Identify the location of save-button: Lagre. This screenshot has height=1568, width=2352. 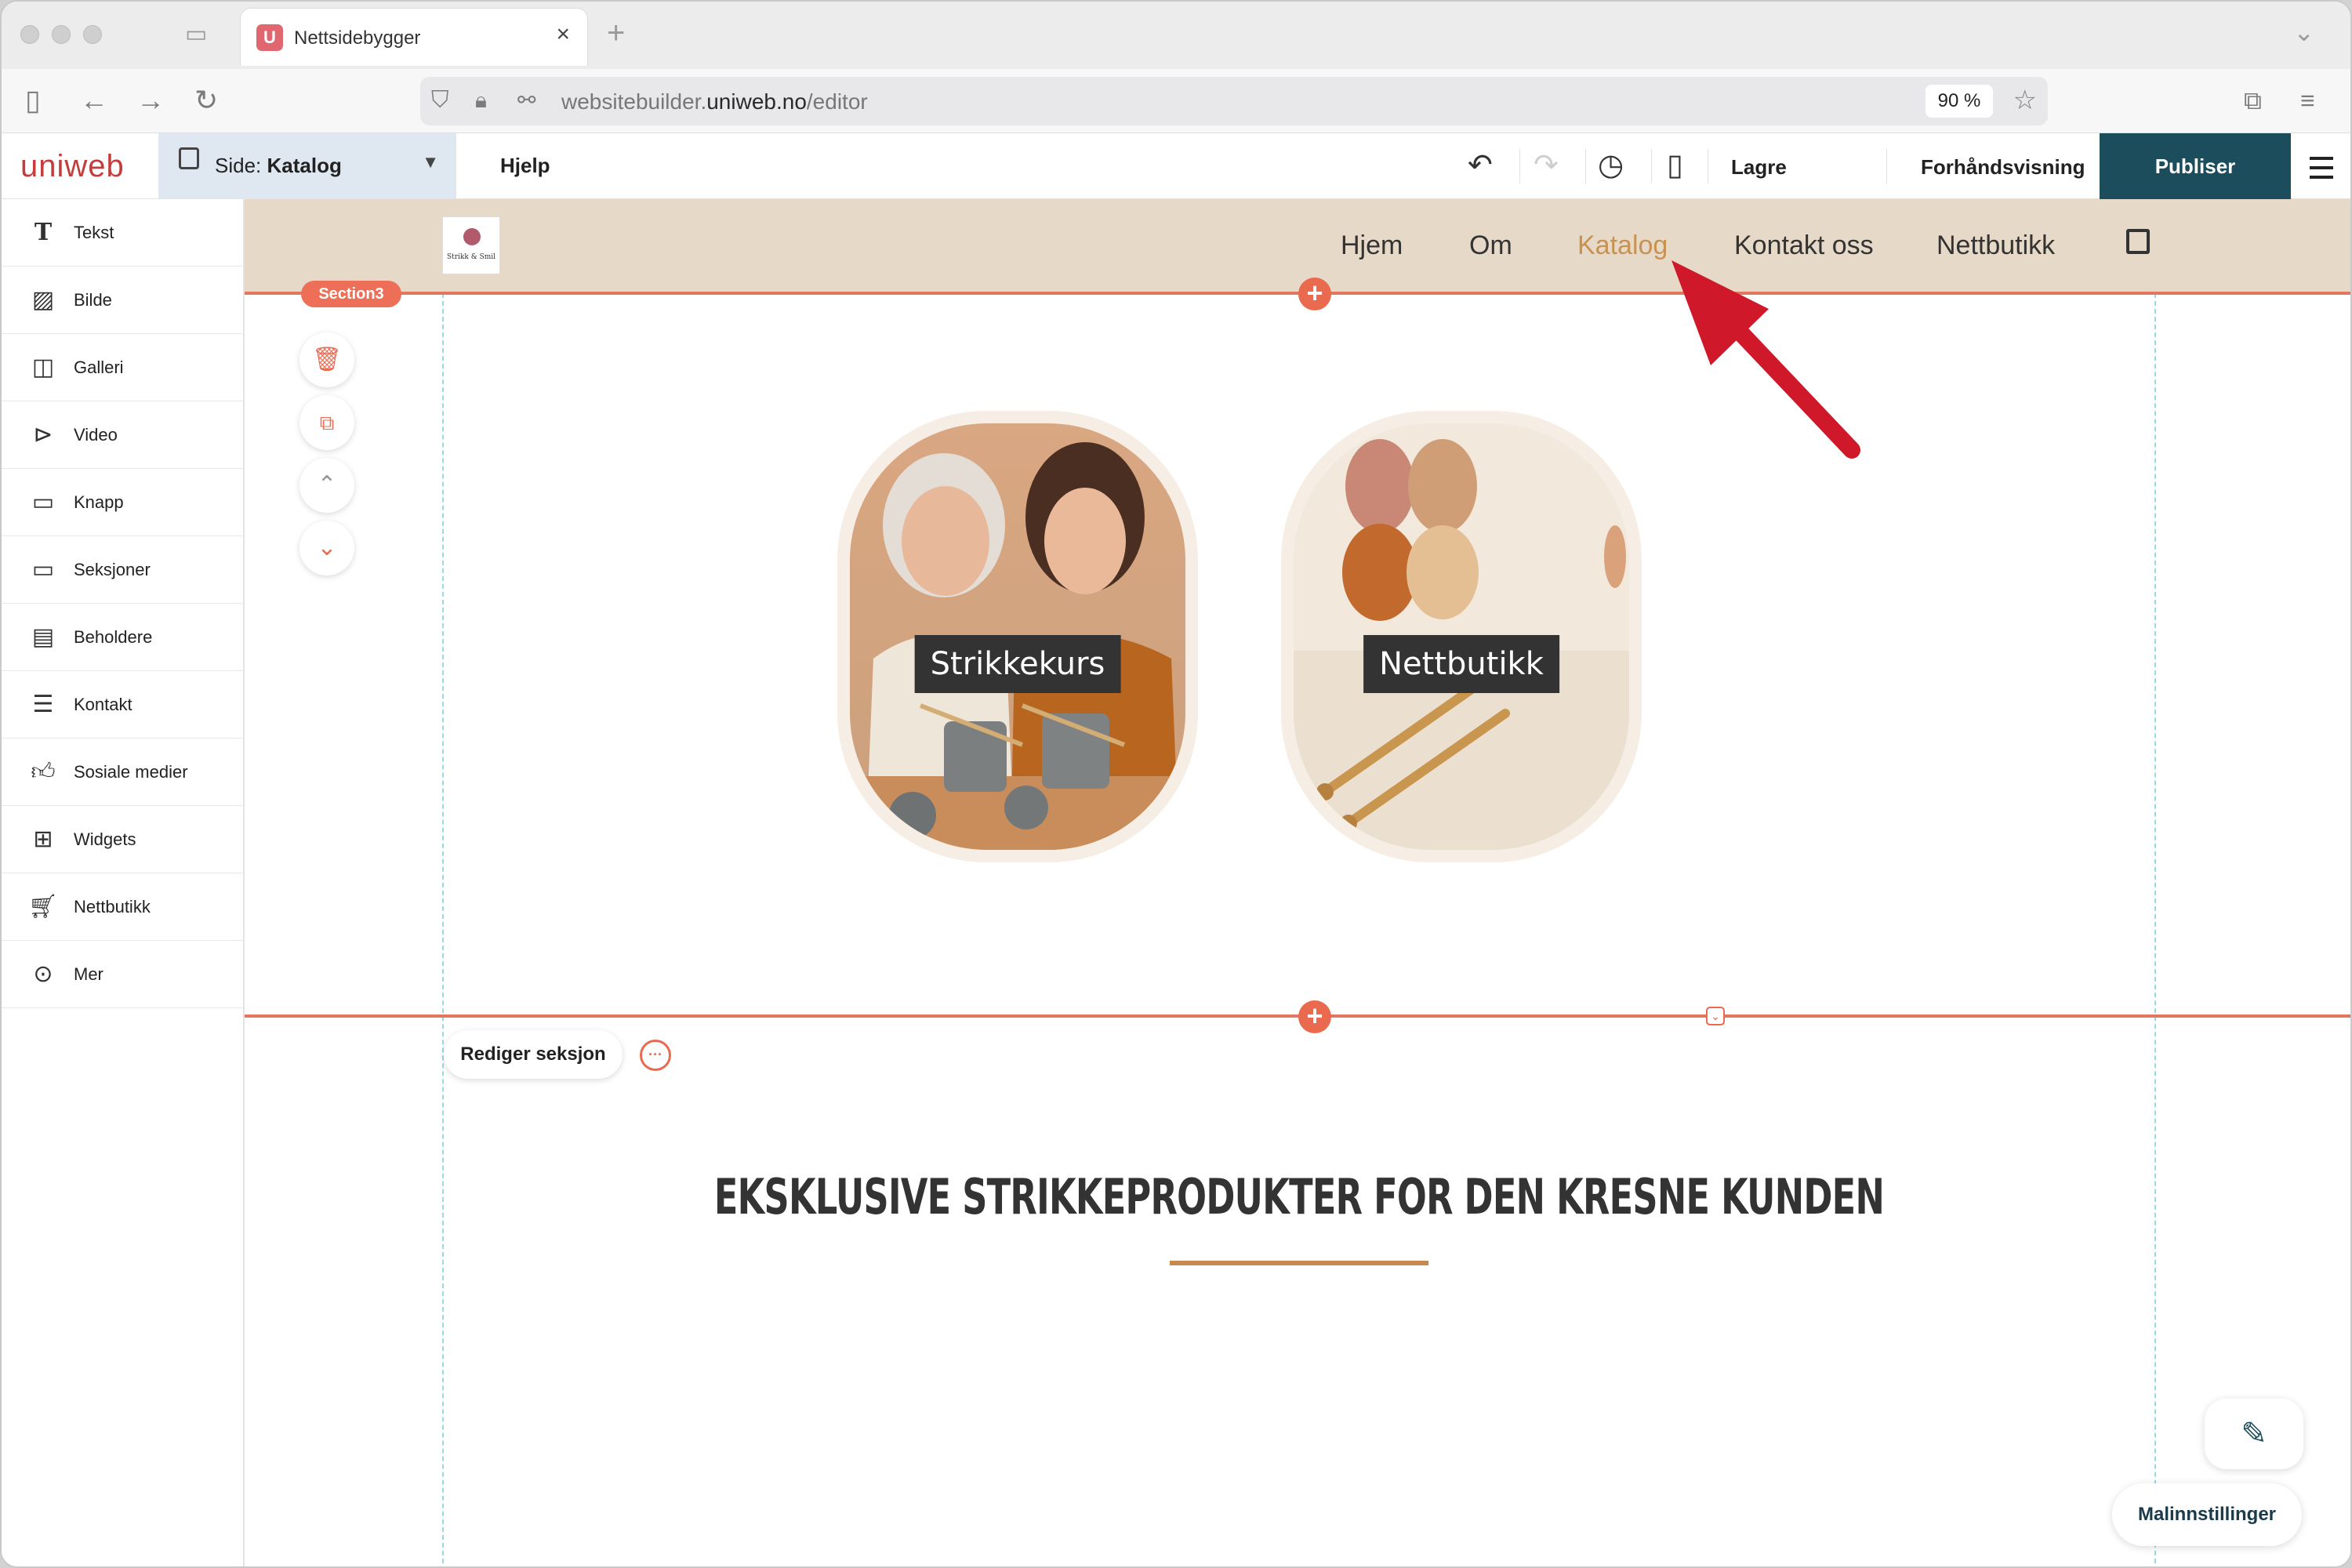
(1759, 167).